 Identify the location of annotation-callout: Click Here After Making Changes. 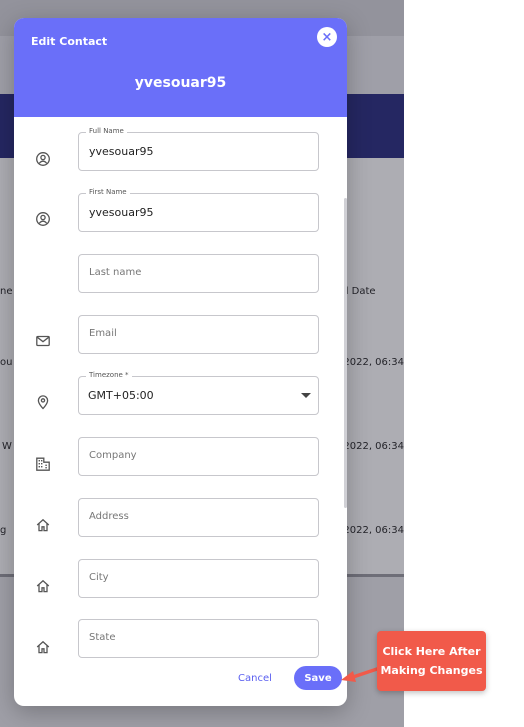
(431, 661).